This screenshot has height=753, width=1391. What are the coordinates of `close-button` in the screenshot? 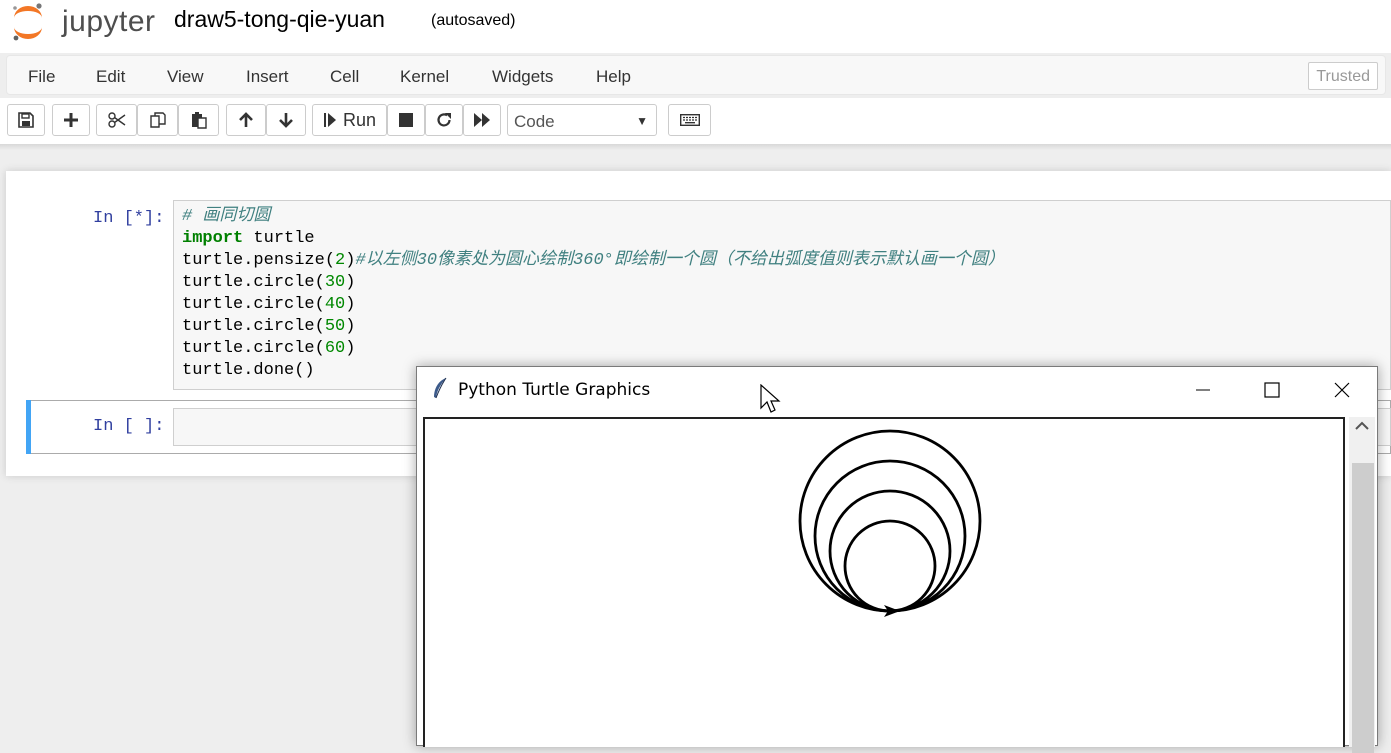 It's located at (1342, 390).